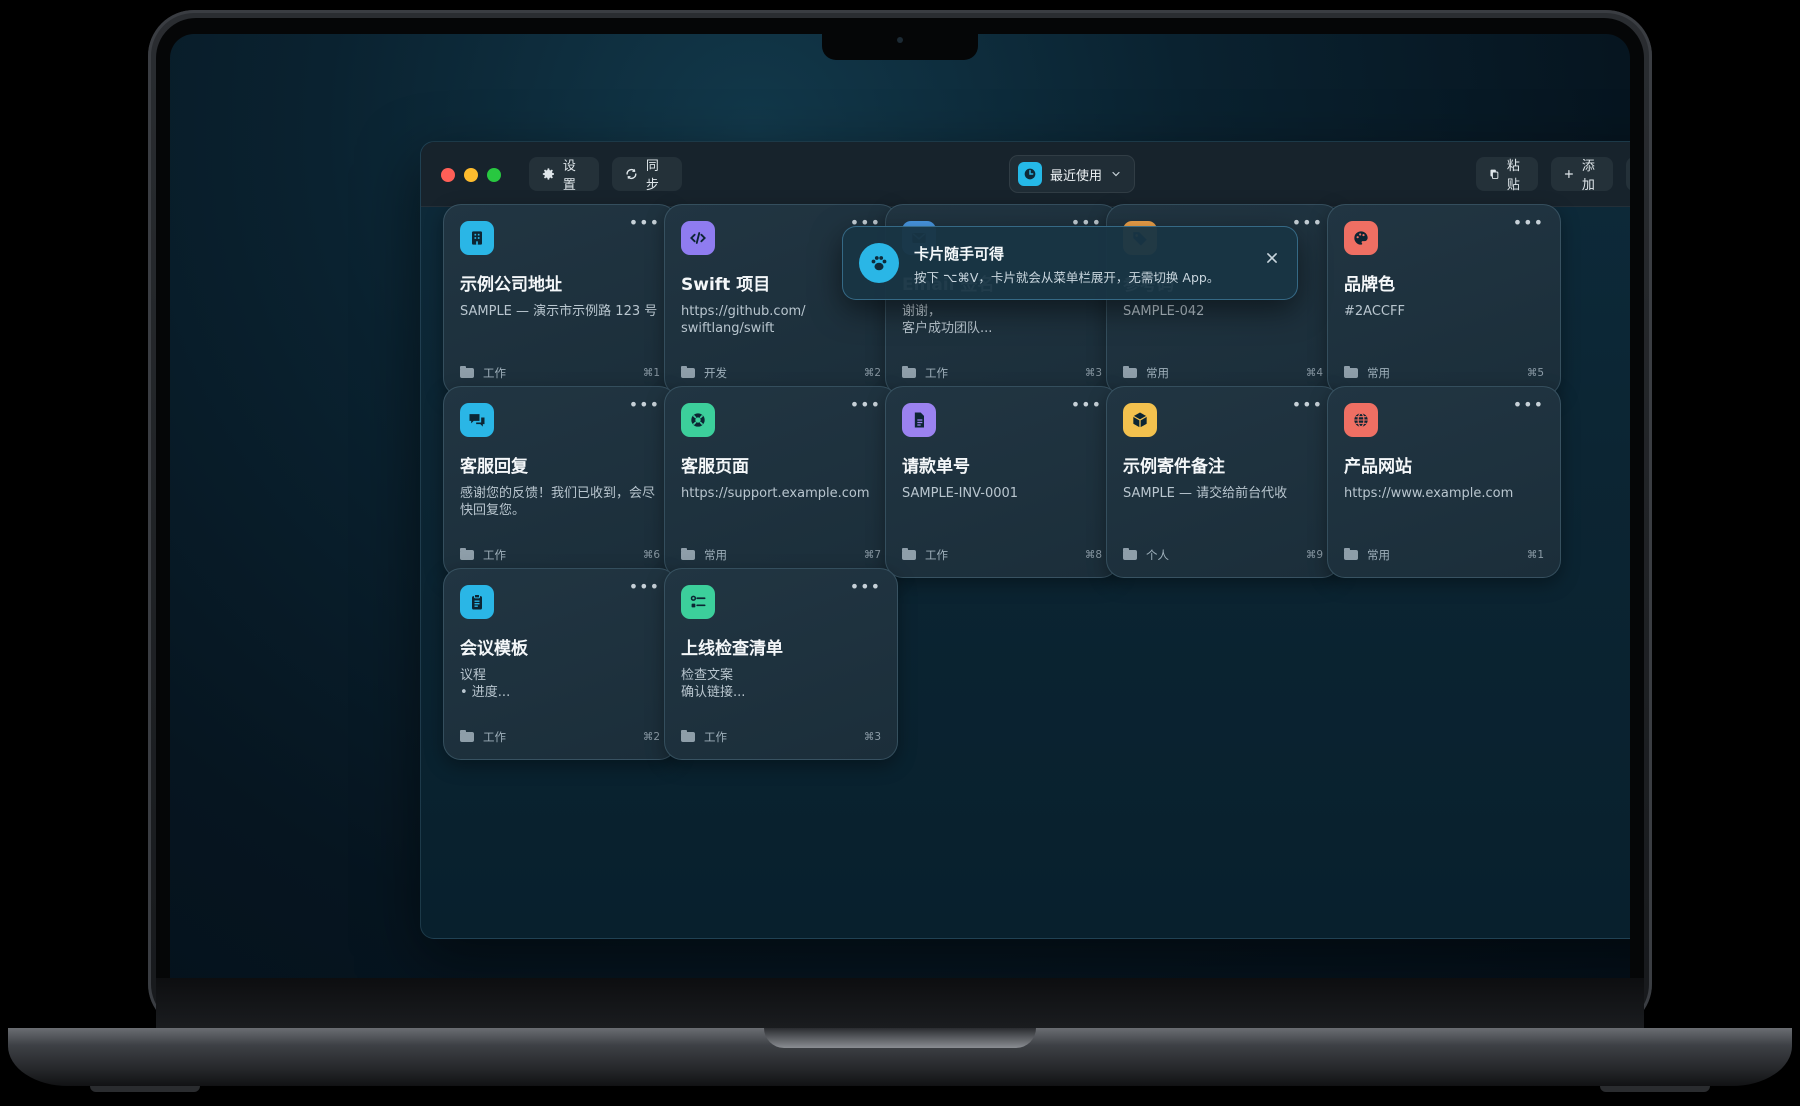 Image resolution: width=1800 pixels, height=1106 pixels. Describe the element at coordinates (1444, 300) in the screenshot. I see `snippet-card: ••• 品牌色 #2ACCFF 常用 ⌘5` at that location.